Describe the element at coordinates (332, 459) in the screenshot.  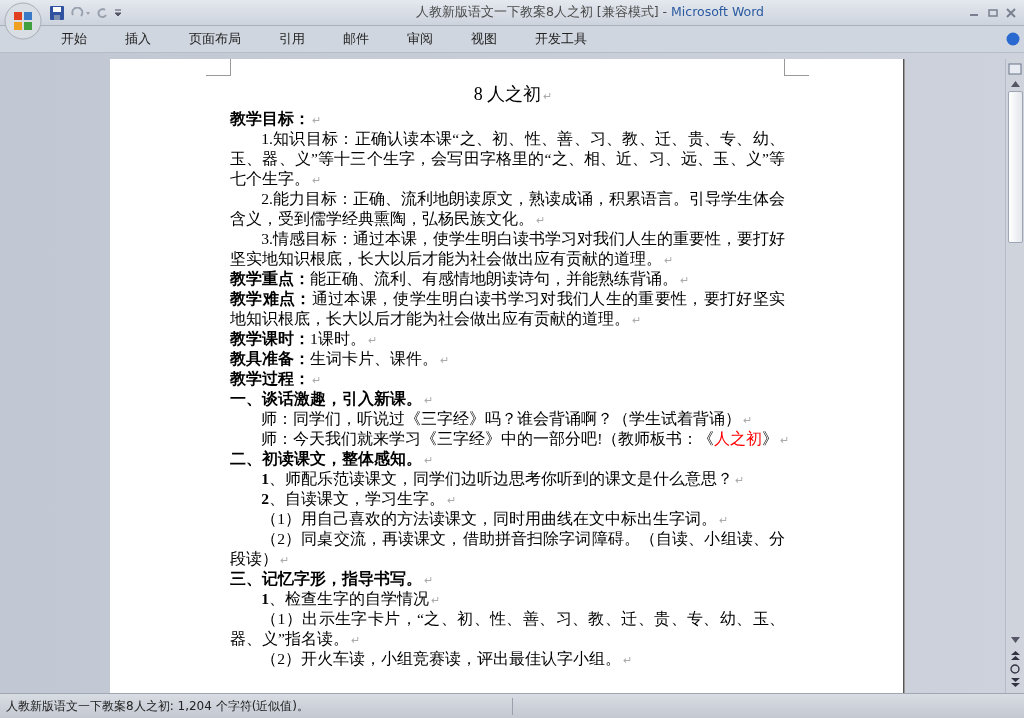
I see `paragraph-text: 二、初读课文，整体感知。↵` at that location.